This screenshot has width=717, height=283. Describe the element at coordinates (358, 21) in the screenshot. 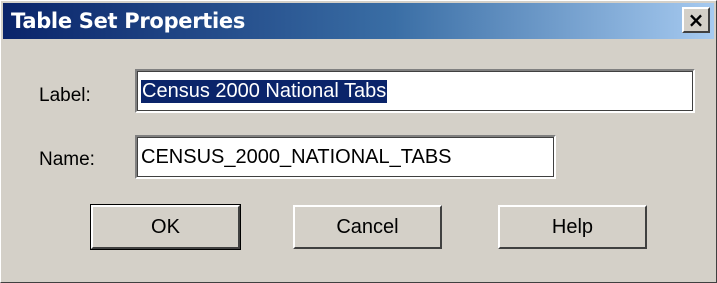

I see `title-bar: Table Set Properties ×` at that location.